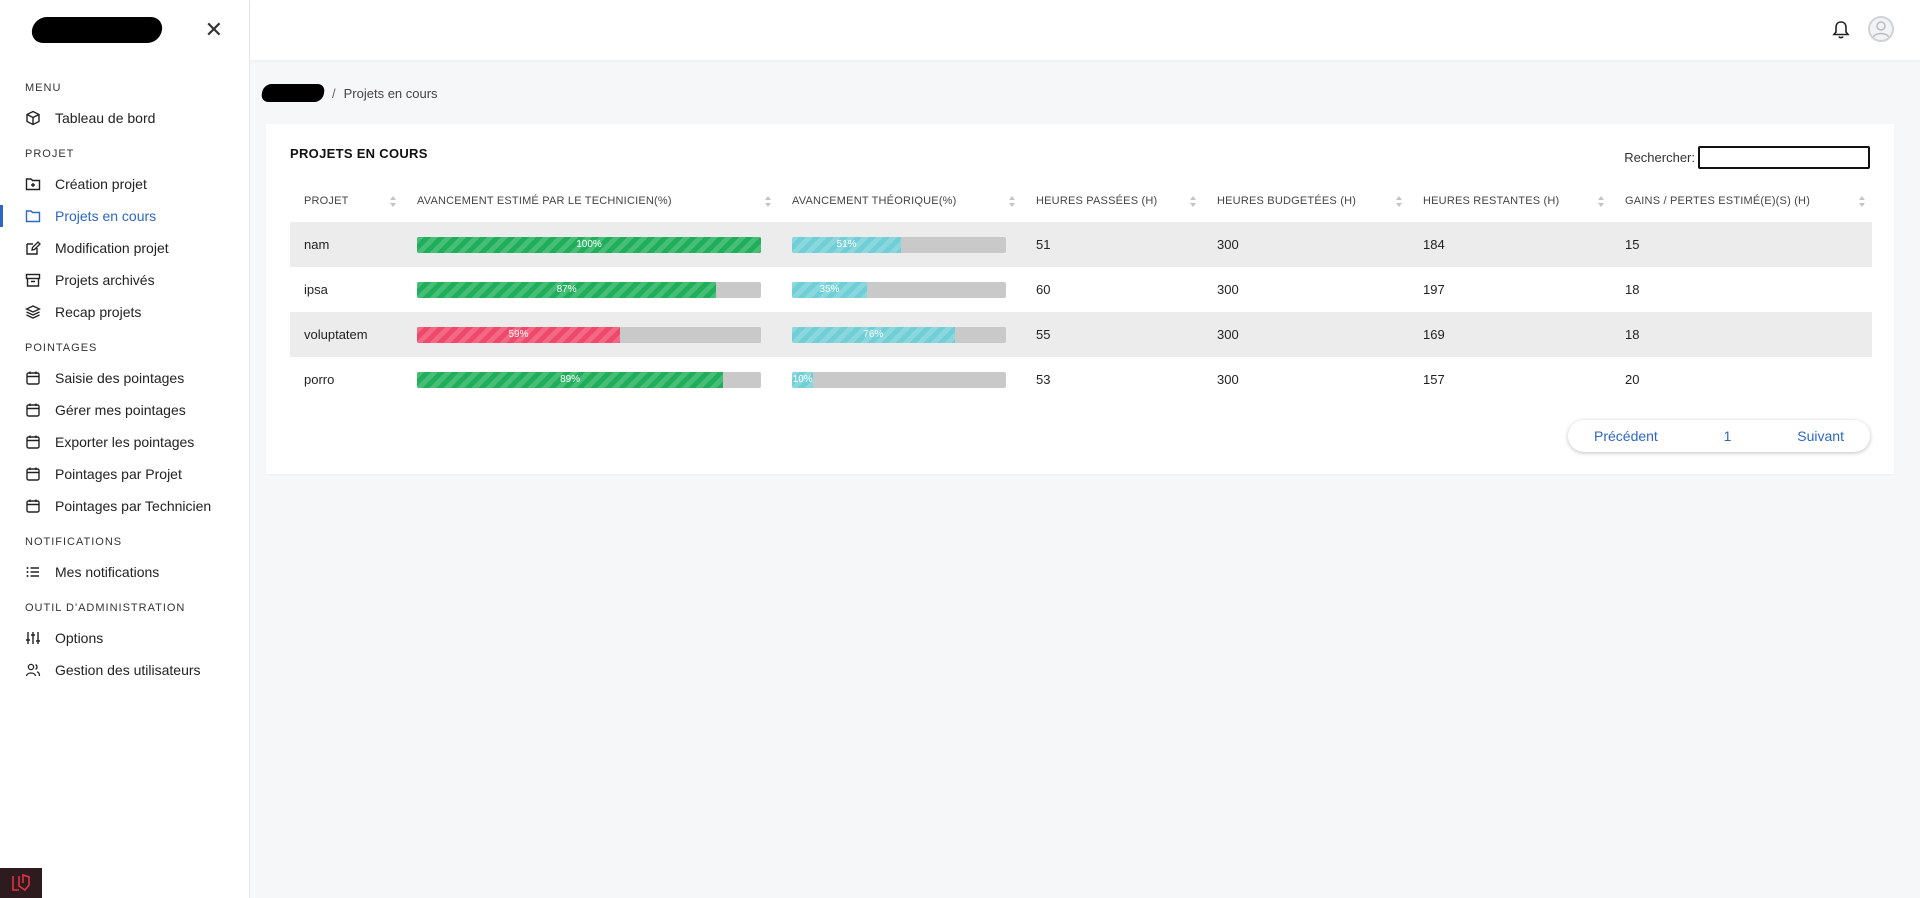 Image resolution: width=1920 pixels, height=898 pixels. I want to click on section-title-outil-d-administration: OUTIL D'ADMINISTRATION, so click(105, 608).